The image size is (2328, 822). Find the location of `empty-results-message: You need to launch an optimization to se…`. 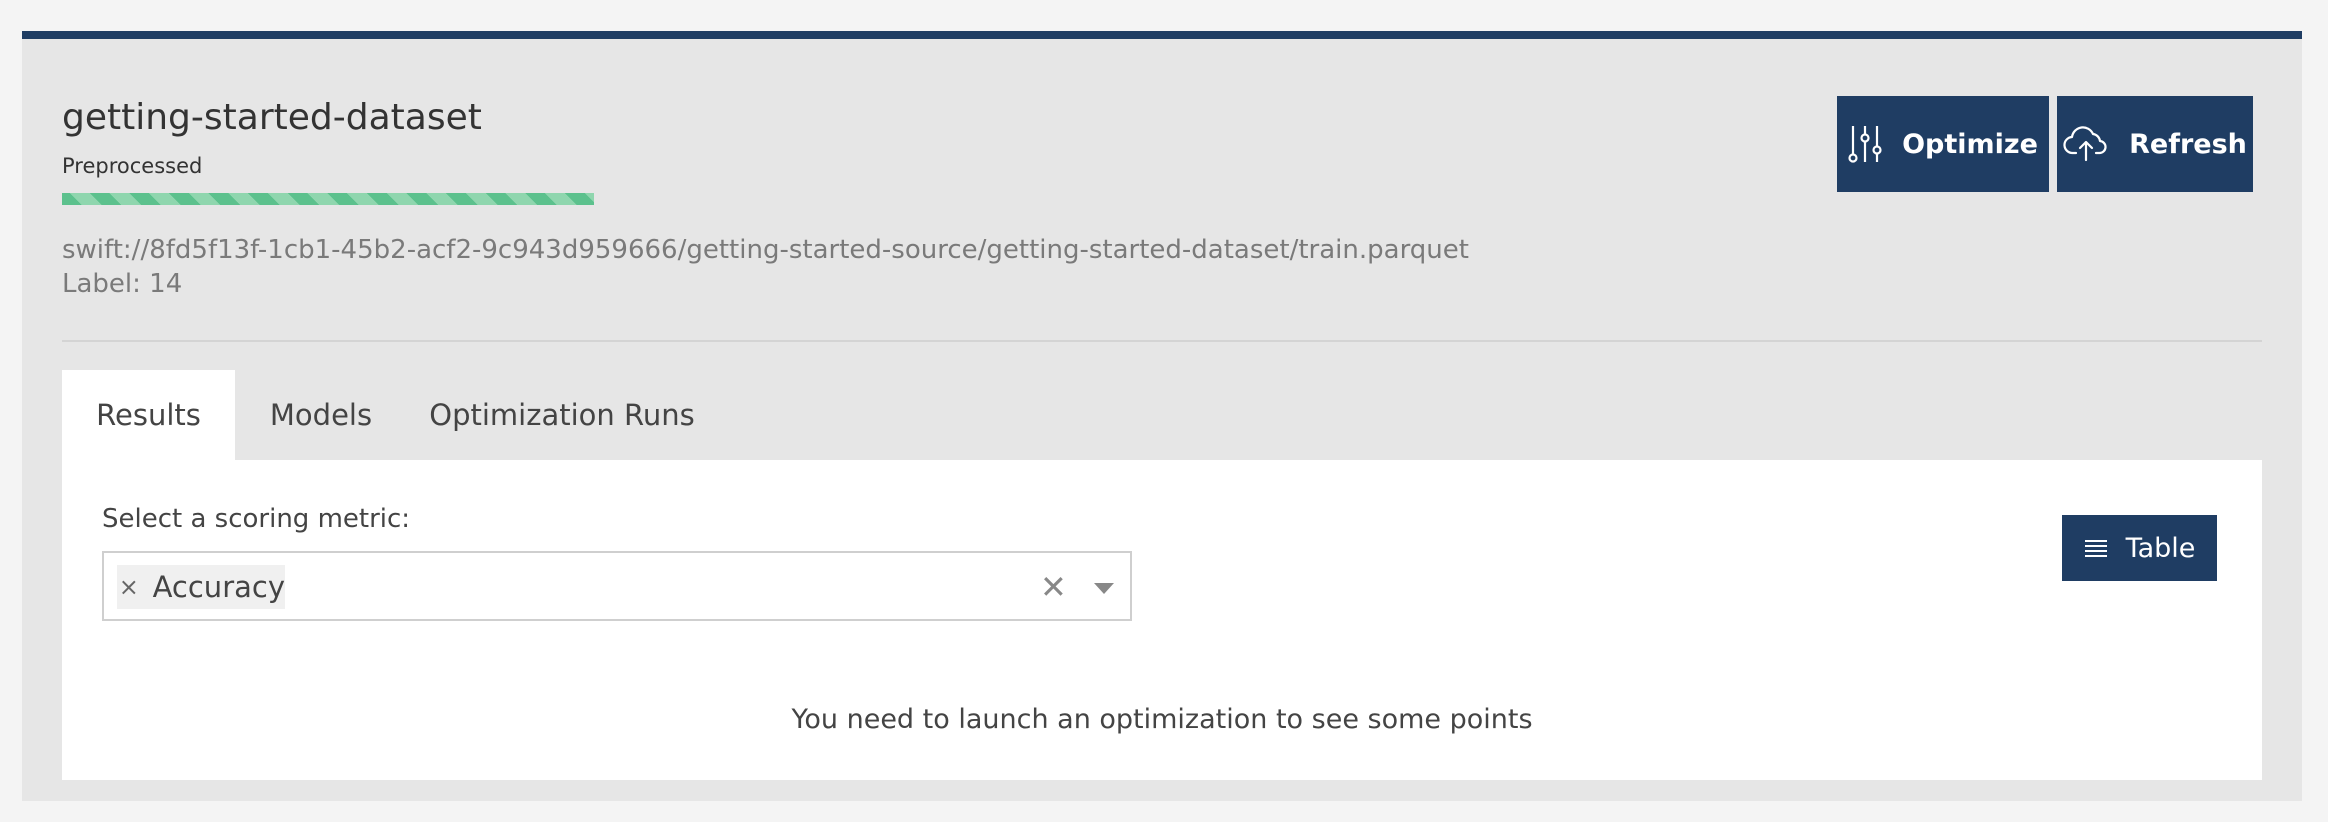

empty-results-message: You need to launch an optimization to se… is located at coordinates (1162, 719).